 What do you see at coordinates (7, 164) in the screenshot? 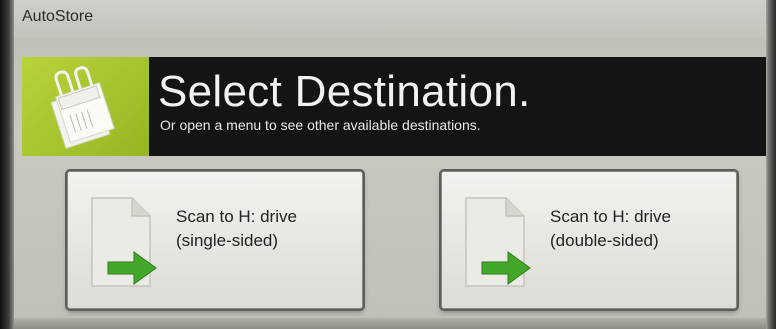
I see `screen-bezel-left` at bounding box center [7, 164].